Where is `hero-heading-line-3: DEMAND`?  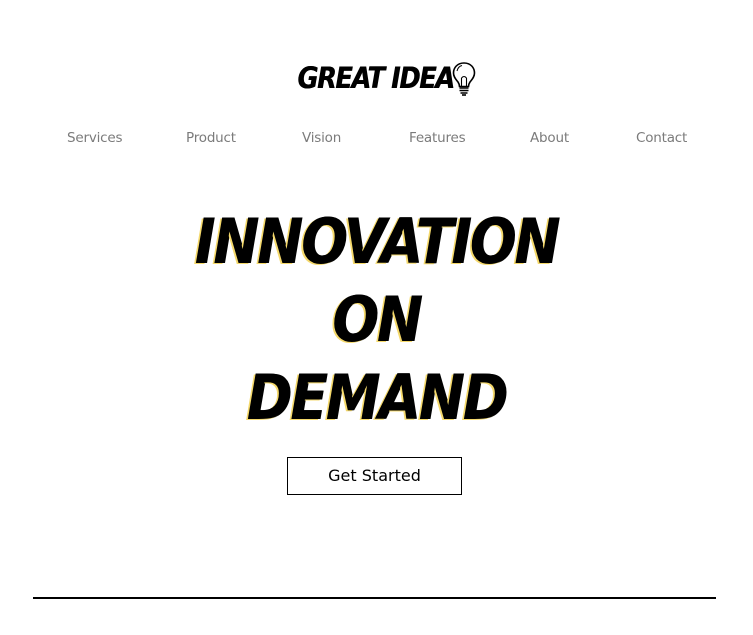
hero-heading-line-3: DEMAND is located at coordinates (377, 397).